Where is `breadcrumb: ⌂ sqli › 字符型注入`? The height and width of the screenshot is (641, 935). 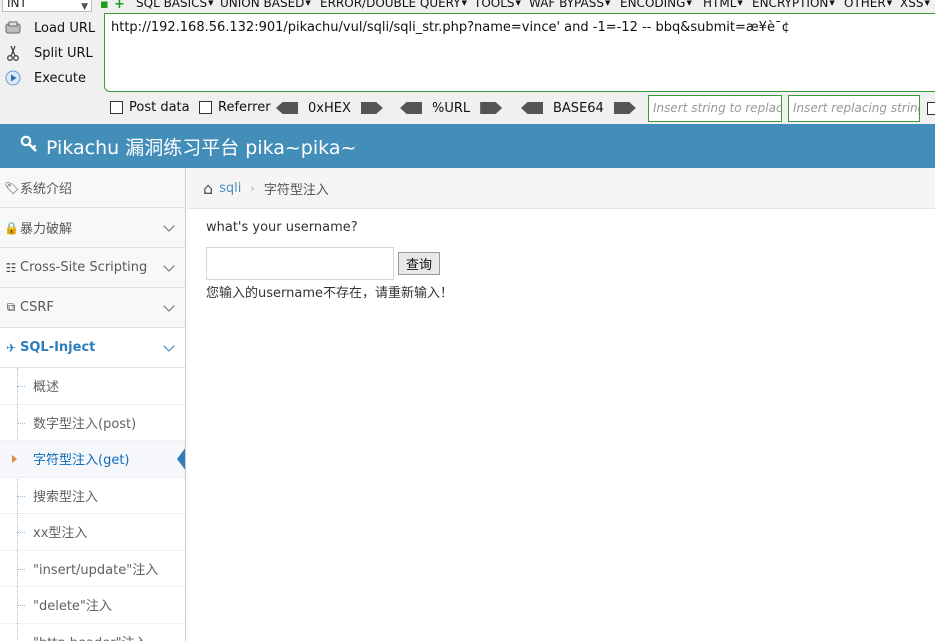
breadcrumb: ⌂ sqli › 字符型注入 is located at coordinates (561, 188).